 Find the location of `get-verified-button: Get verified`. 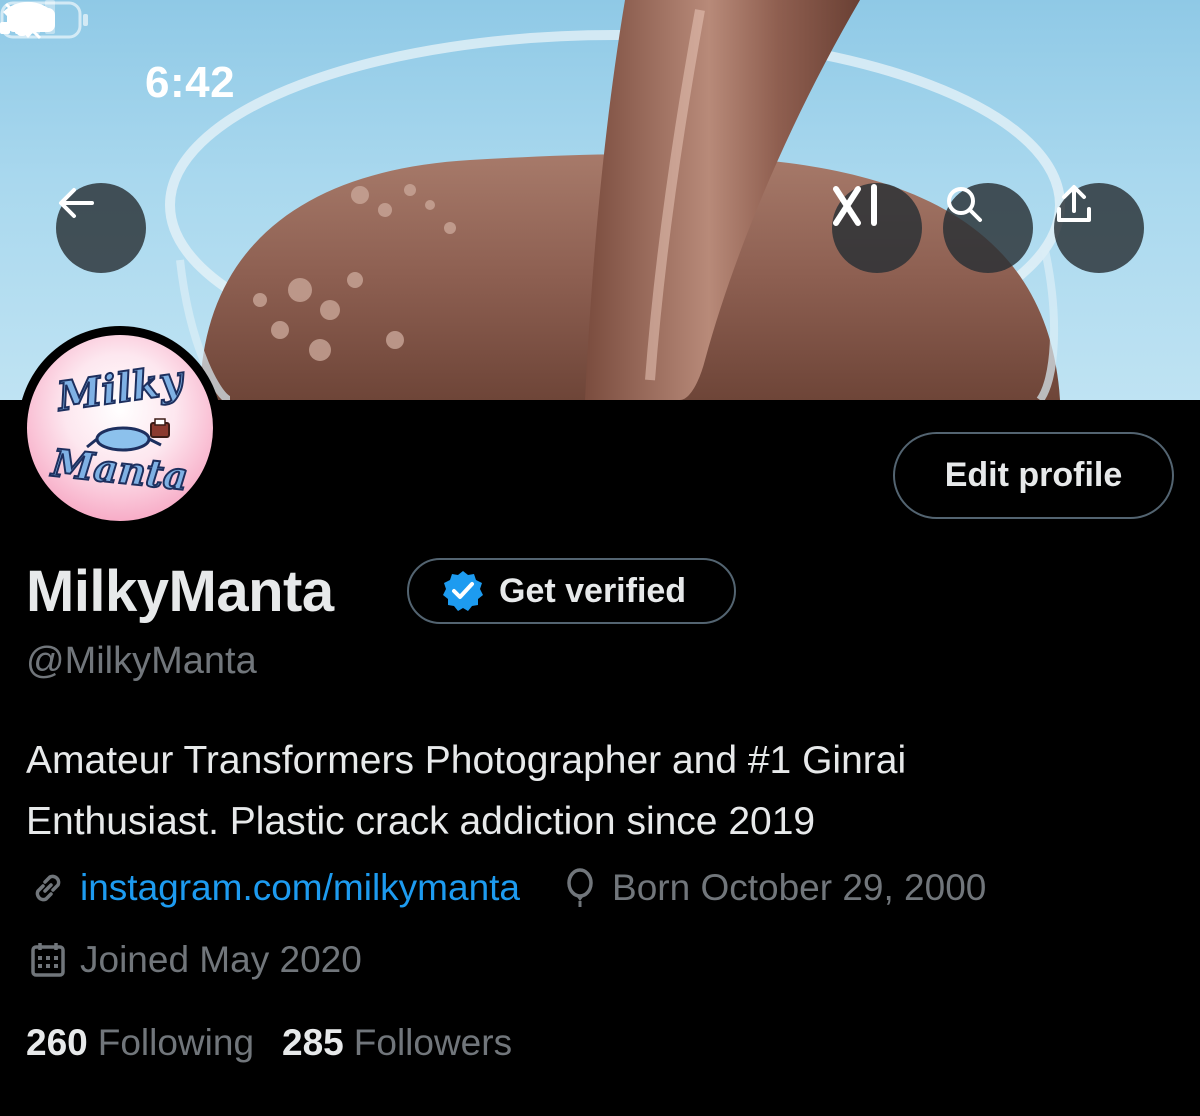

get-verified-button: Get verified is located at coordinates (571, 591).